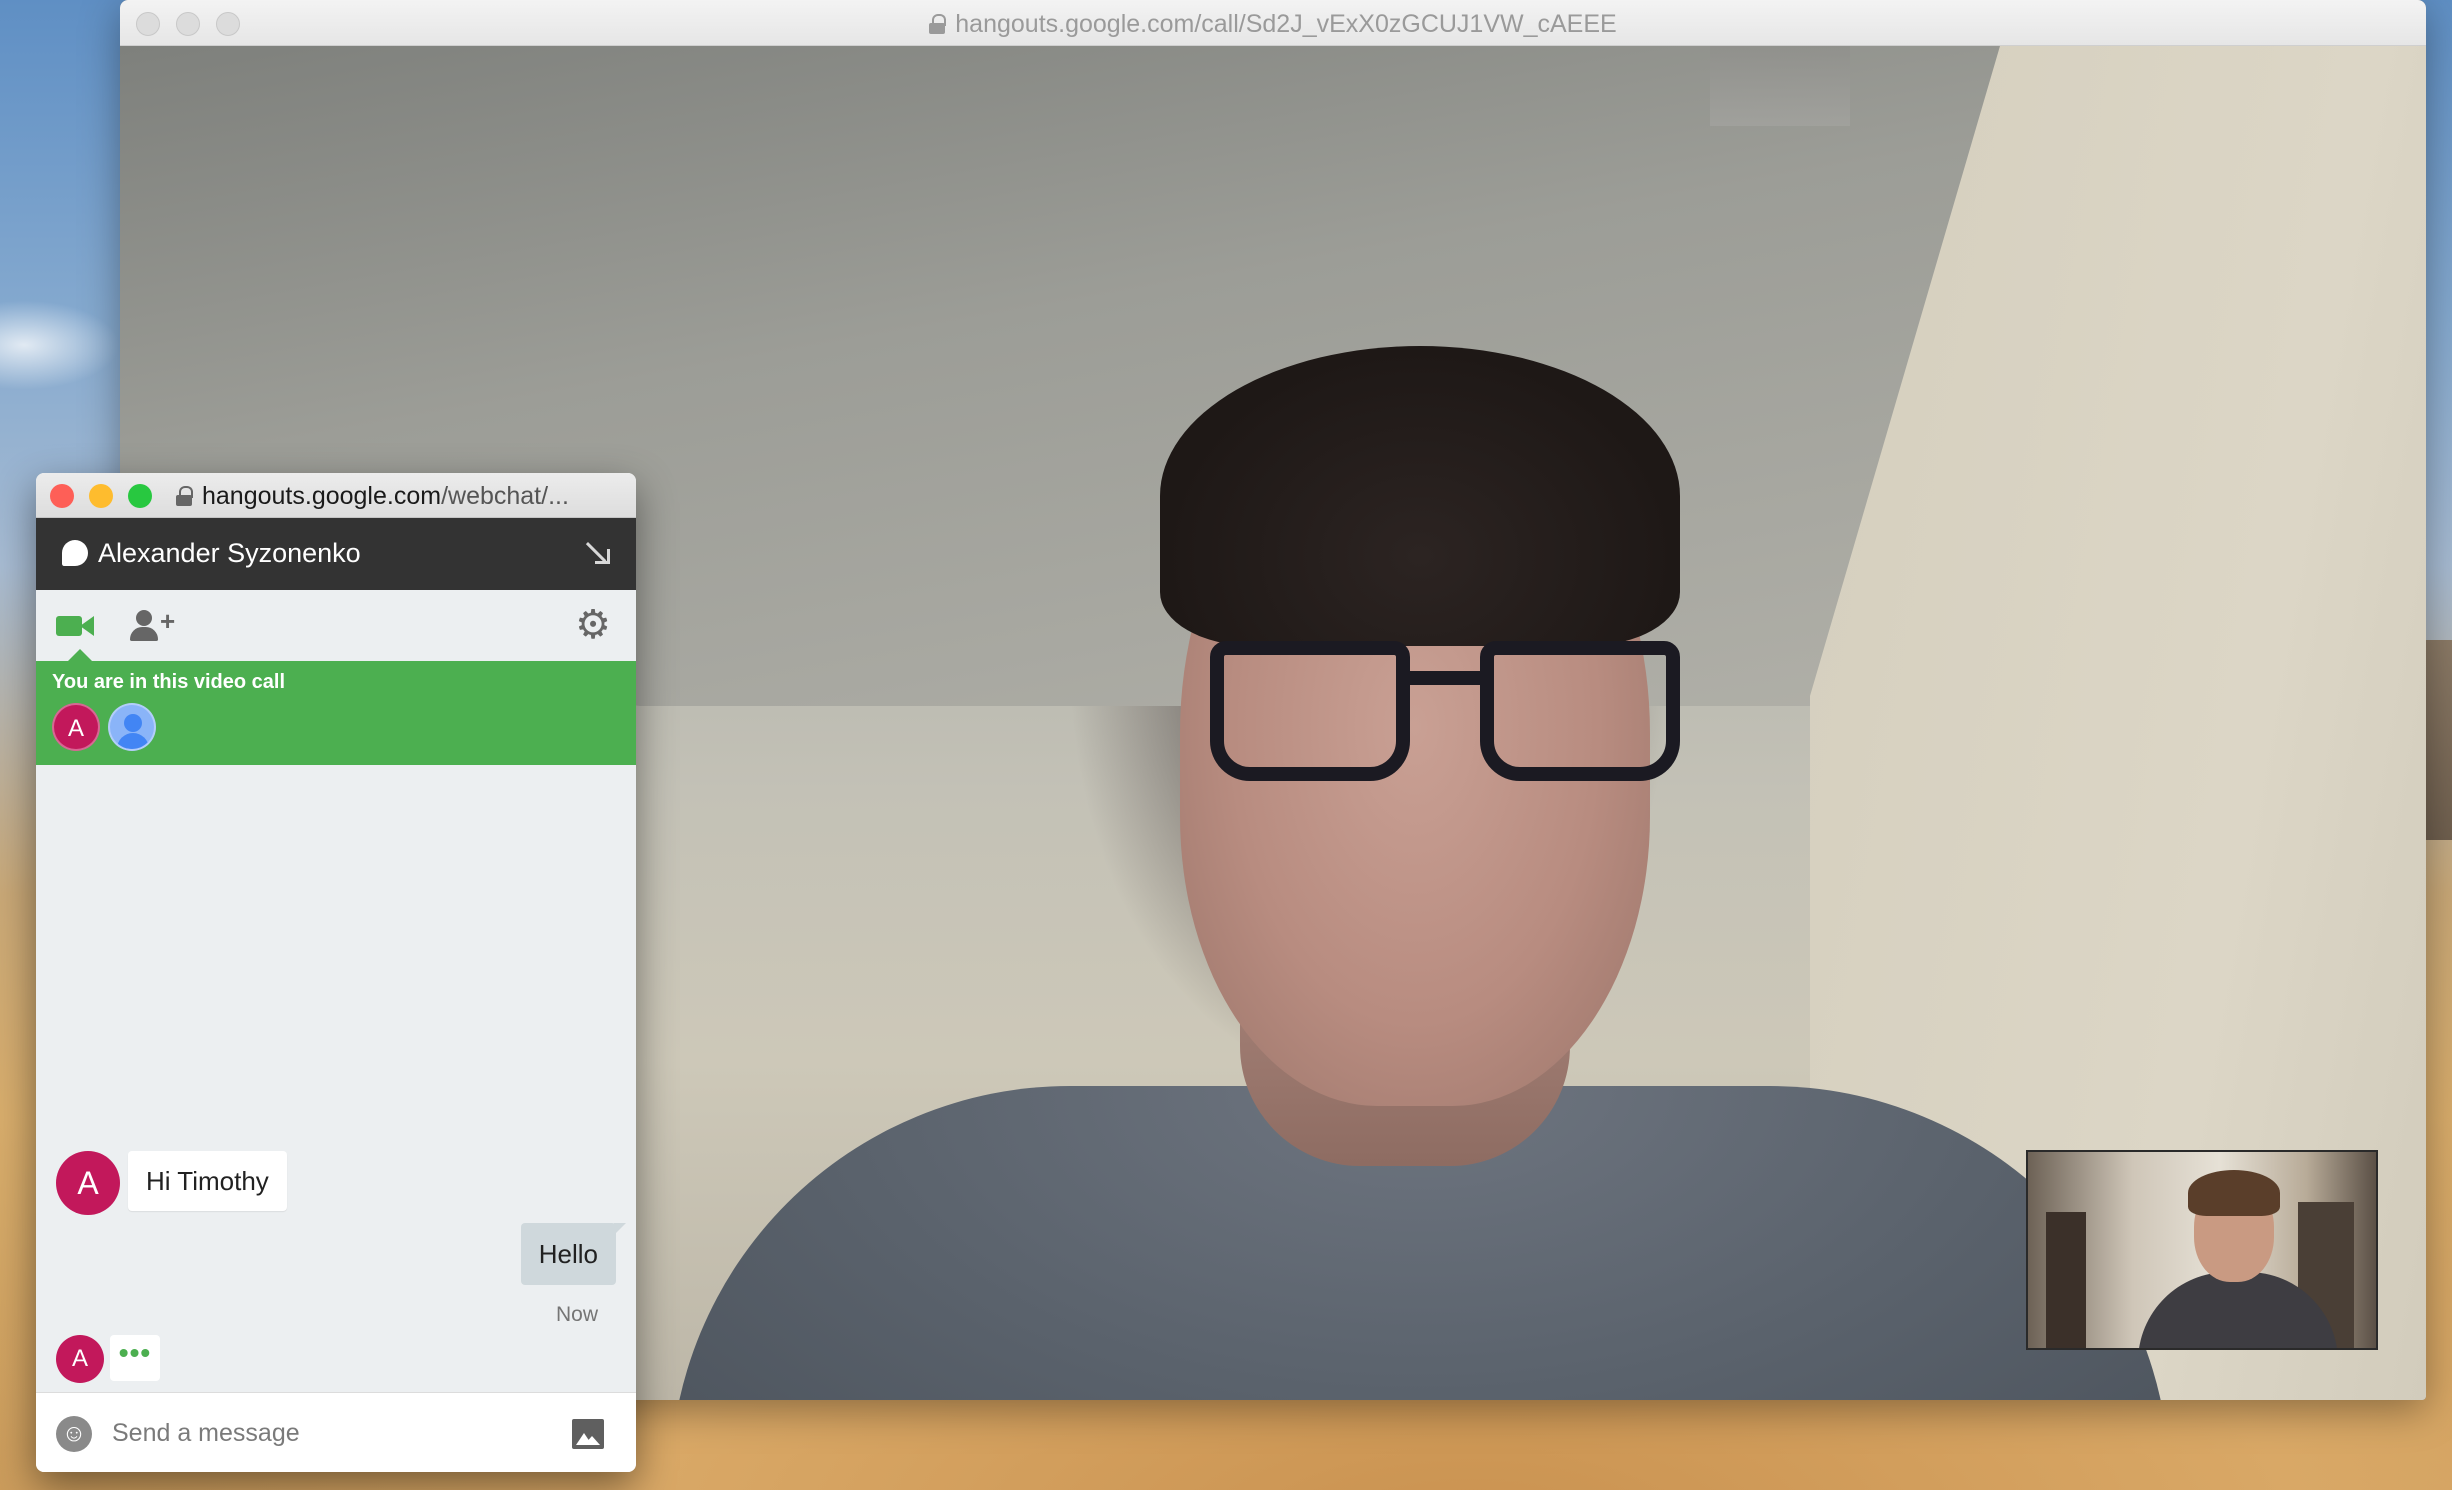 The image size is (2452, 1490). I want to click on message-input, so click(322, 1433).